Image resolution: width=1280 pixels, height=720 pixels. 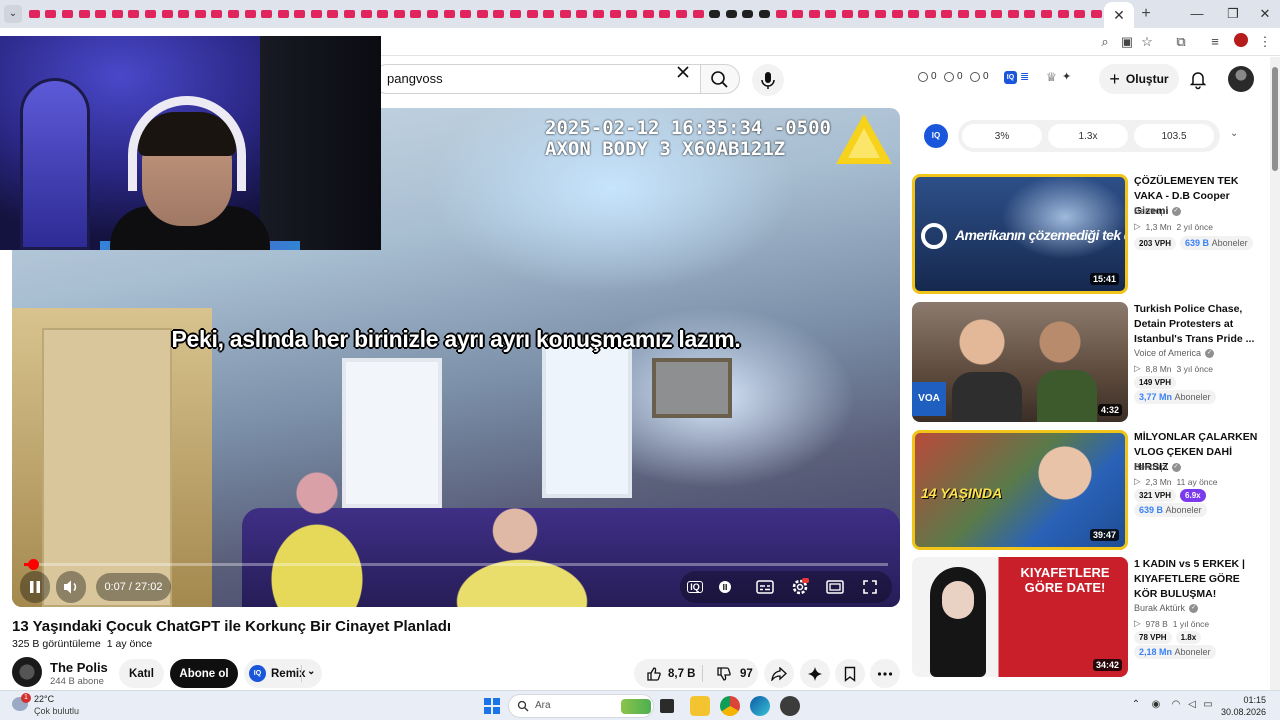 I want to click on maximize-button: ❐, so click(x=1233, y=14).